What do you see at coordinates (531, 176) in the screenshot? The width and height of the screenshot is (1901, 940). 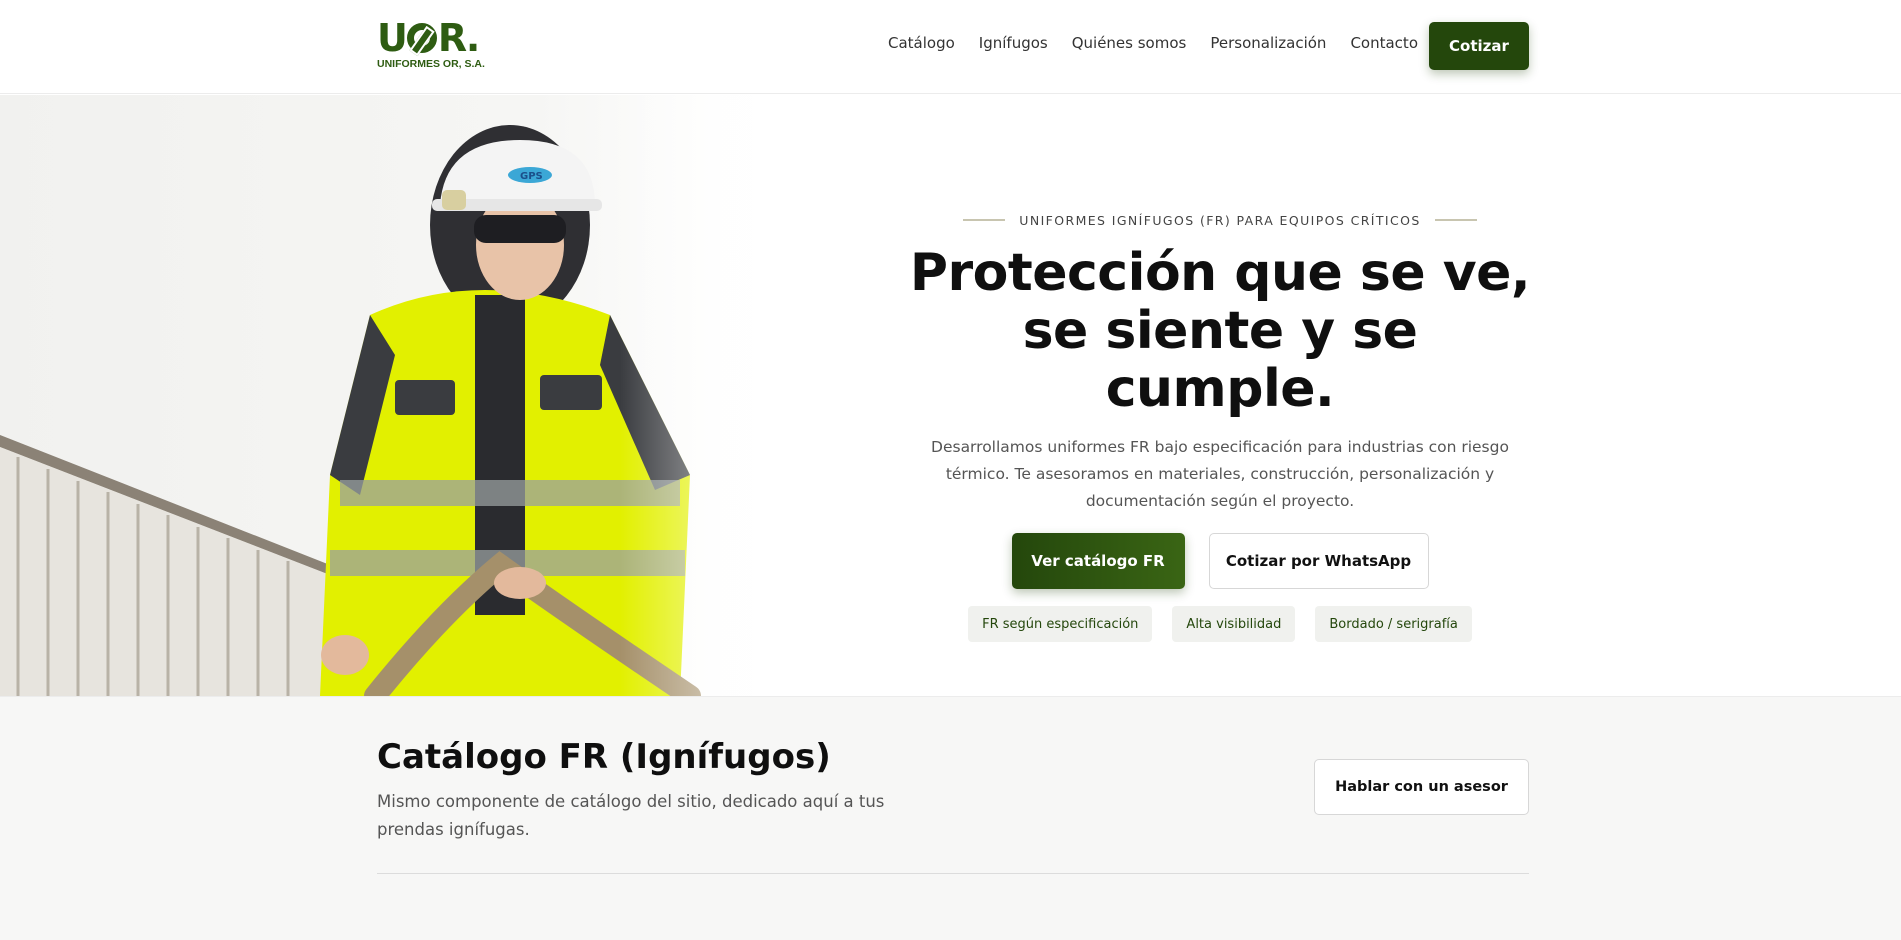 I see `svg-text: GPS` at bounding box center [531, 176].